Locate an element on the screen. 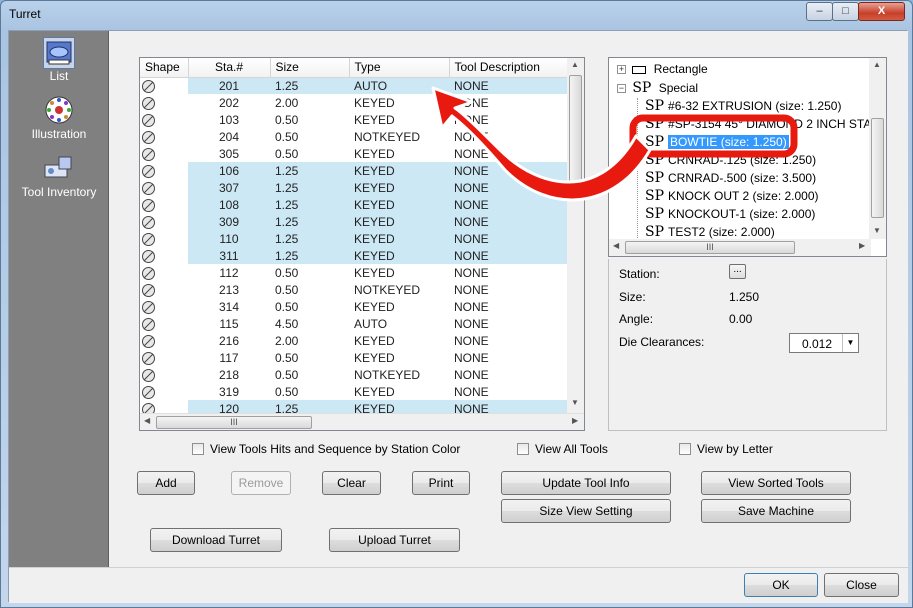 The width and height of the screenshot is (913, 608). column-header-station: Sta.# is located at coordinates (229, 68).